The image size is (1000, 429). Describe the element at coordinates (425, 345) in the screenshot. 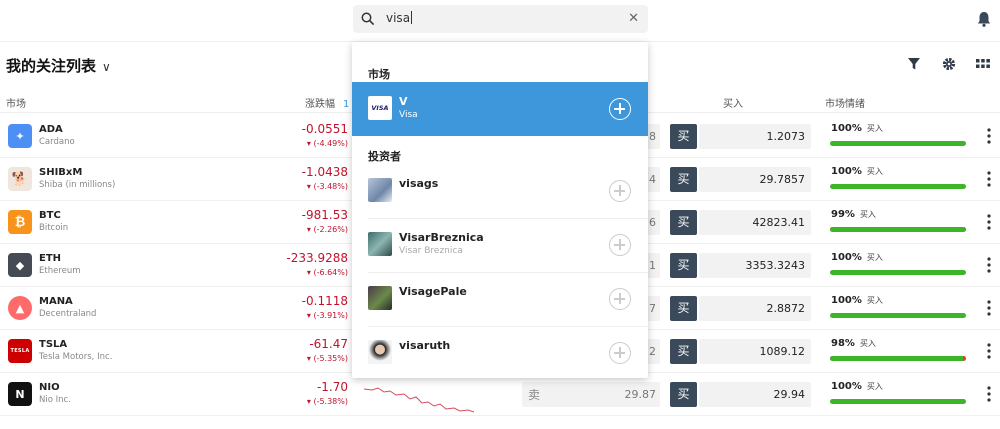

I see `result-title: visaruth` at that location.